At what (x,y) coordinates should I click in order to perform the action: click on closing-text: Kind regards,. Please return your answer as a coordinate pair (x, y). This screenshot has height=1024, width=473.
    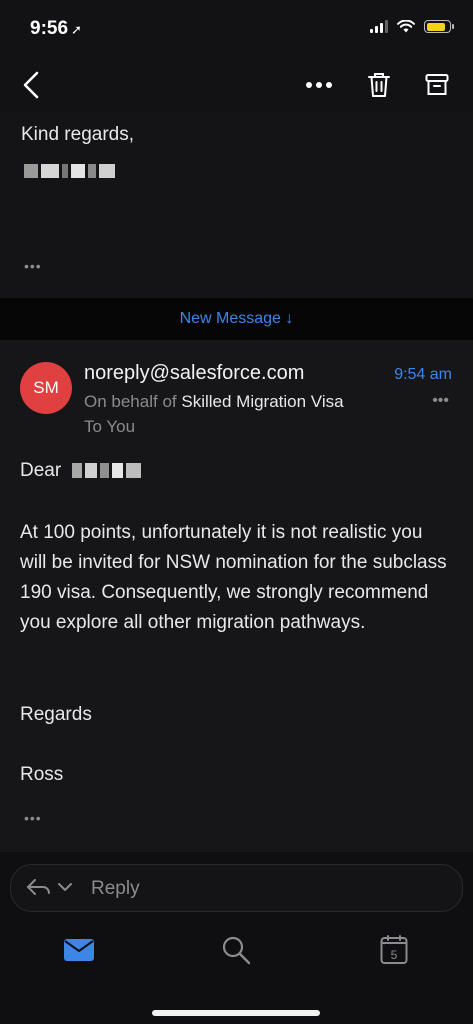
    Looking at the image, I should click on (78, 134).